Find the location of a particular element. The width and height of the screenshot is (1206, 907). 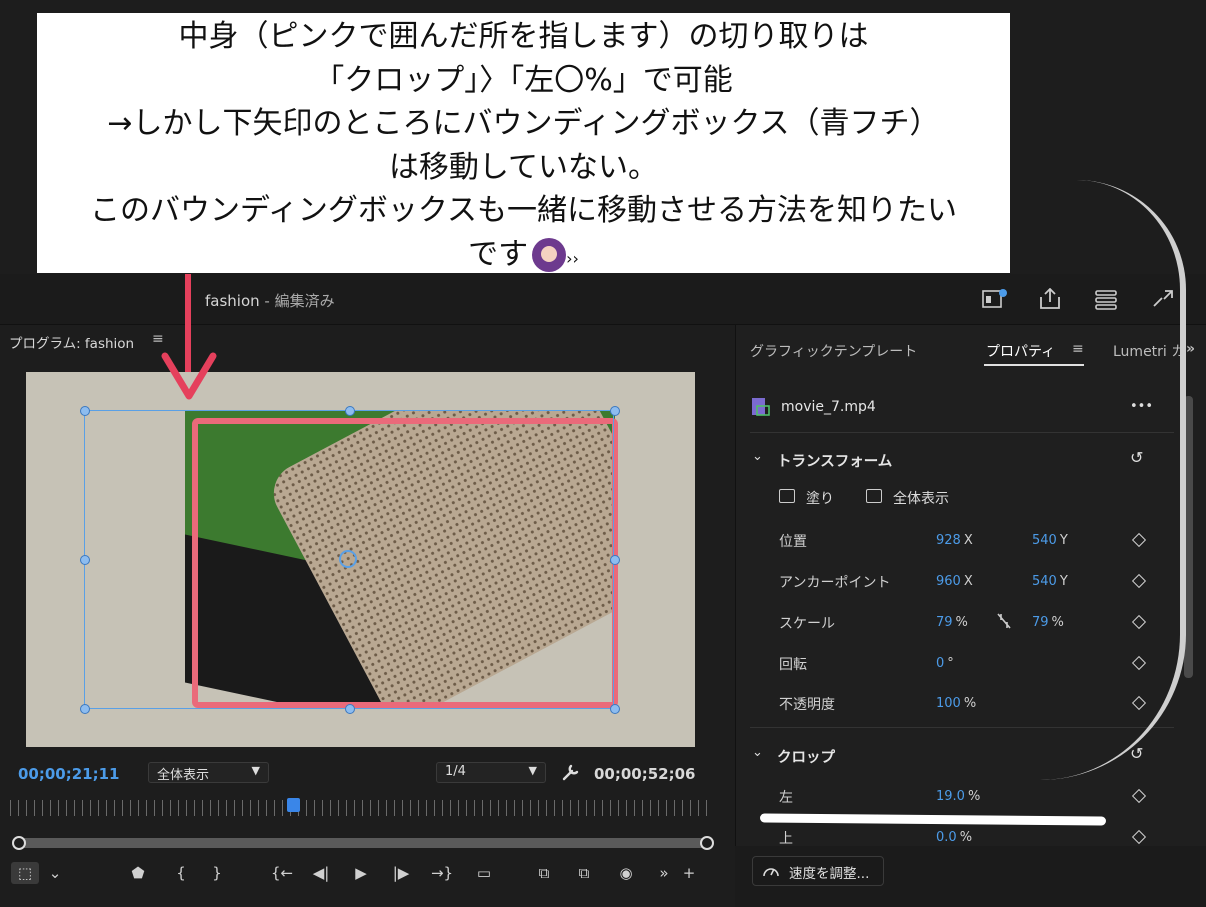

document-title: fashion - 編集済み is located at coordinates (270, 300).